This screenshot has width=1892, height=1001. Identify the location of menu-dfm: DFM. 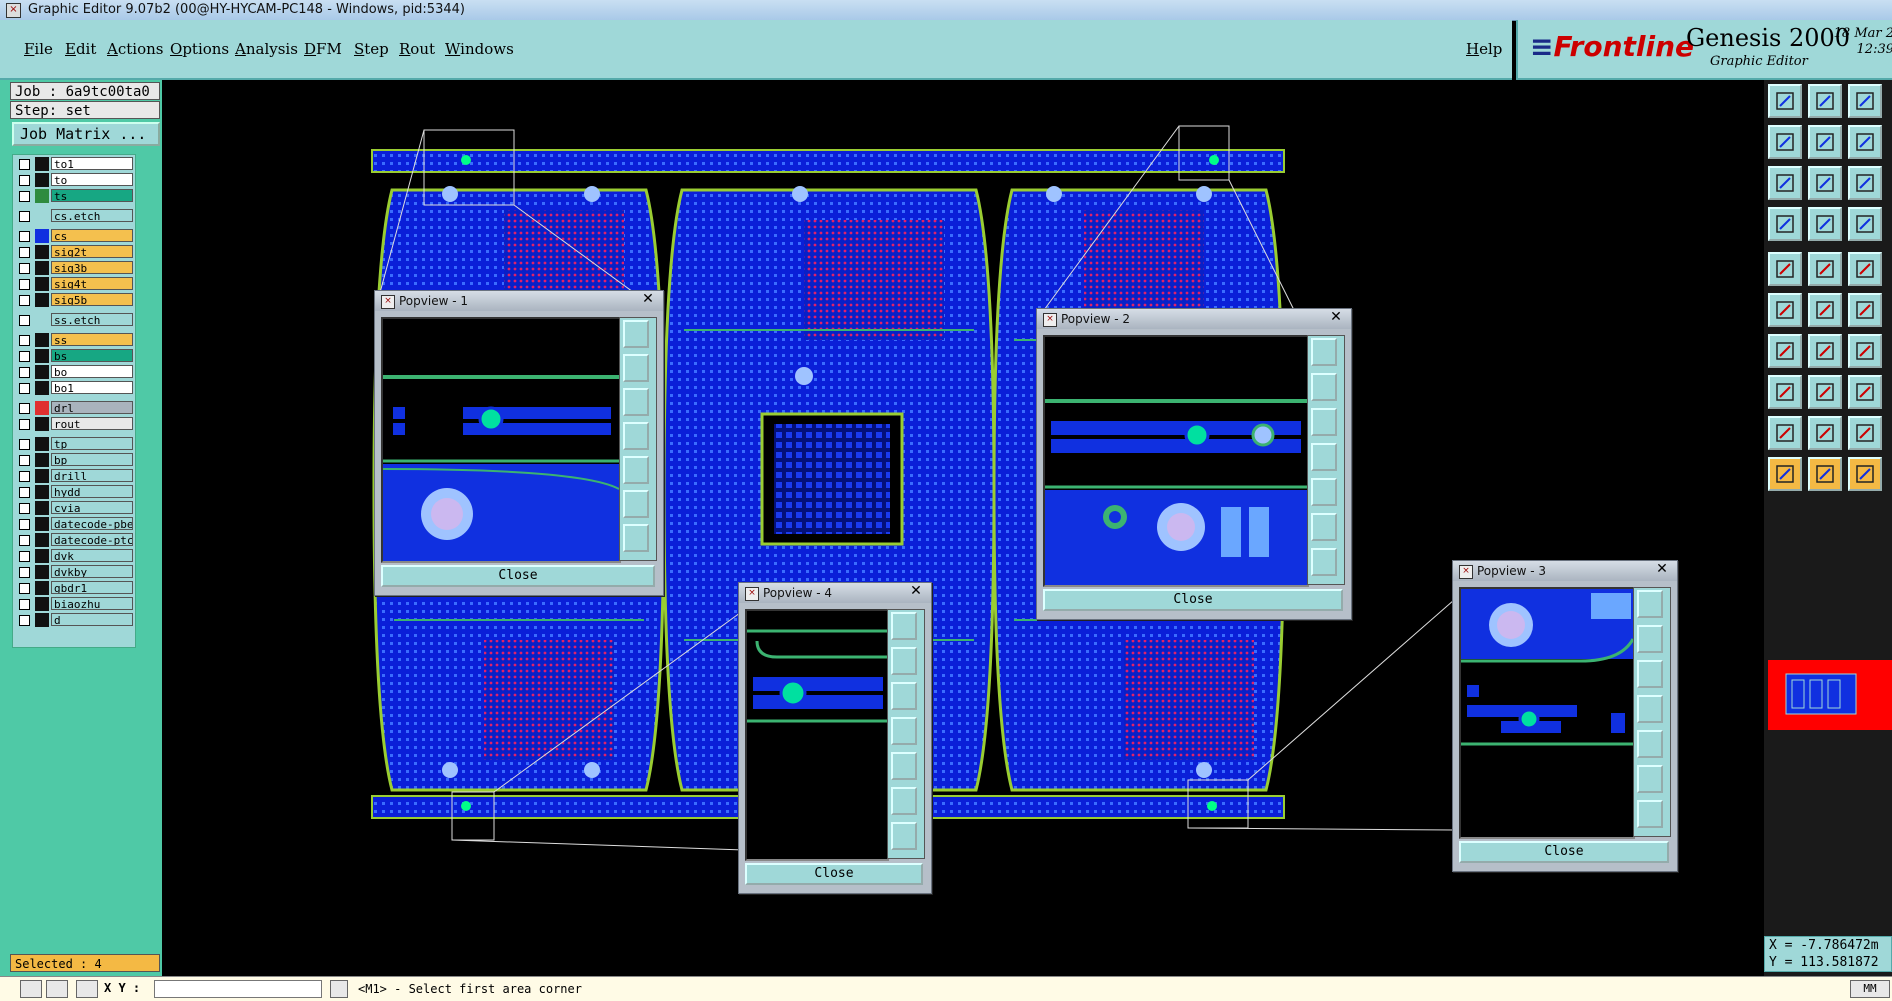
(323, 49).